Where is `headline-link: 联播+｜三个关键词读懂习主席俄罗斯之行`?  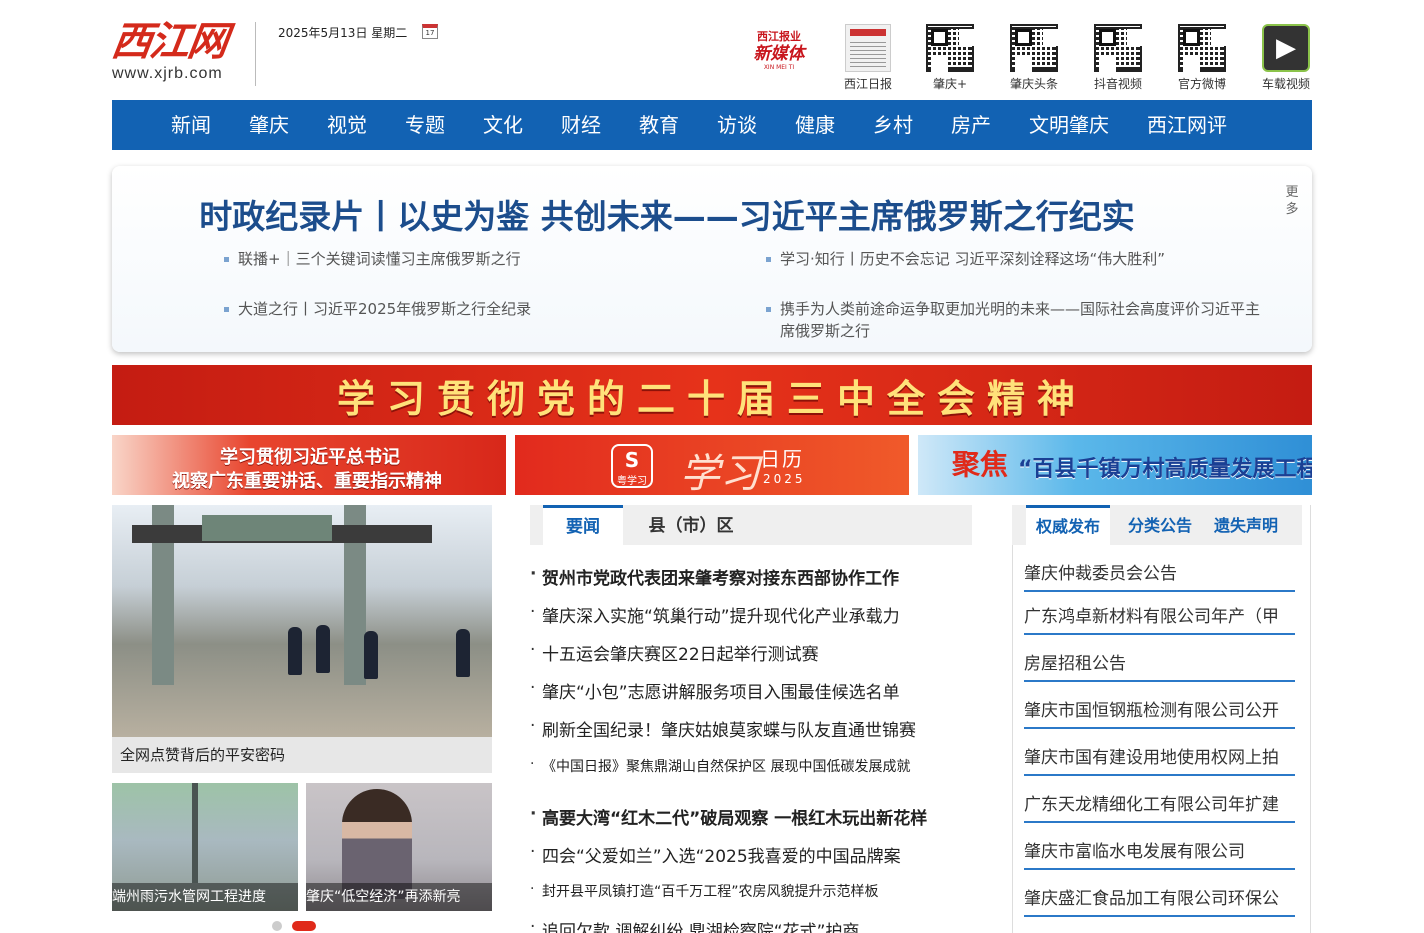
headline-link: 联播+｜三个关键词读懂习主席俄罗斯之行 is located at coordinates (484, 259).